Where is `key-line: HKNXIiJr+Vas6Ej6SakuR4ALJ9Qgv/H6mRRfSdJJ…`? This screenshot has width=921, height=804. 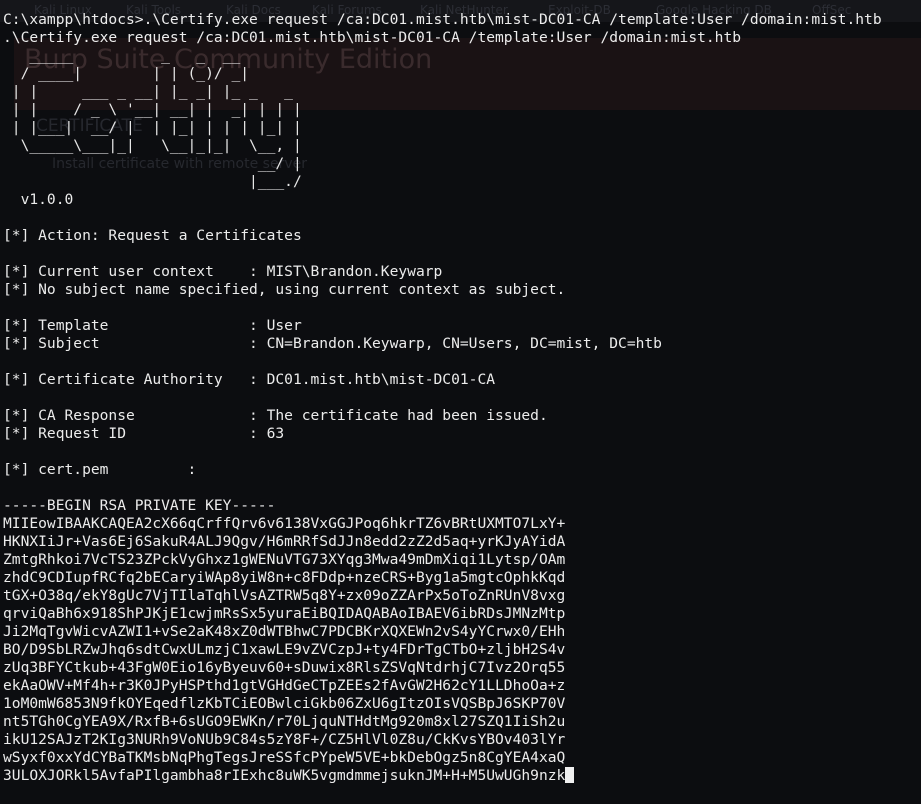
key-line: HKNXIiJr+Vas6Ej6SakuR4ALJ9Qgv/H6mRRfSdJJ… is located at coordinates (284, 541).